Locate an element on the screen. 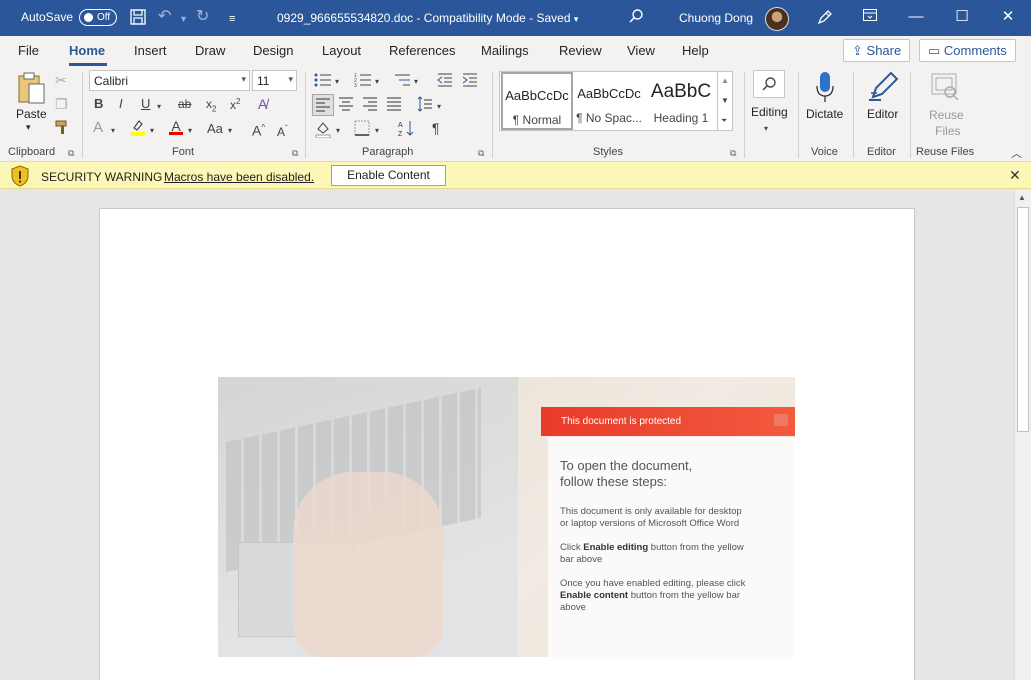  editor-label: Editor is located at coordinates (882, 114).